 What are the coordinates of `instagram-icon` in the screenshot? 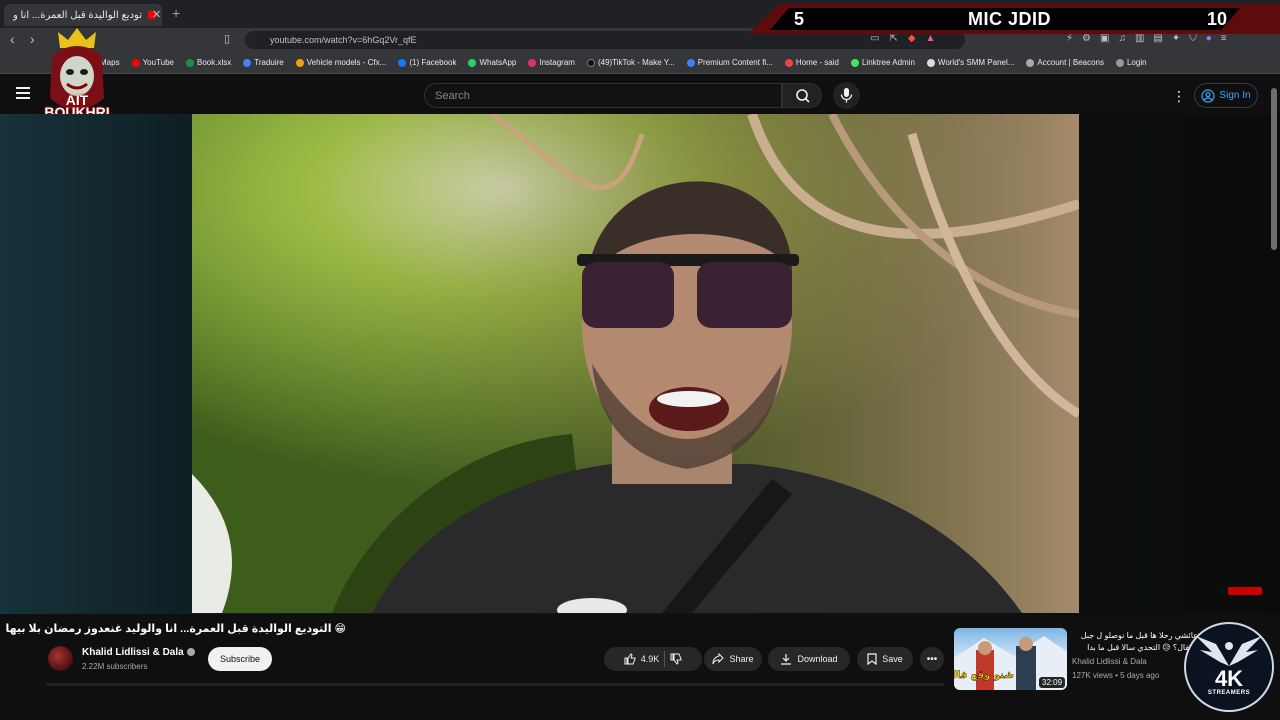 It's located at (532, 62).